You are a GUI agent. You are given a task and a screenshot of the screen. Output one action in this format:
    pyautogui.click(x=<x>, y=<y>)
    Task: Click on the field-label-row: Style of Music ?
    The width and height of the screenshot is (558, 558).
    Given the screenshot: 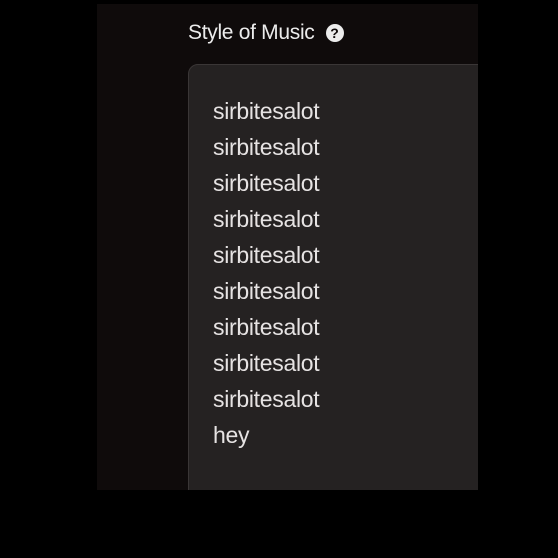 What is the action you would take?
    pyautogui.click(x=266, y=33)
    